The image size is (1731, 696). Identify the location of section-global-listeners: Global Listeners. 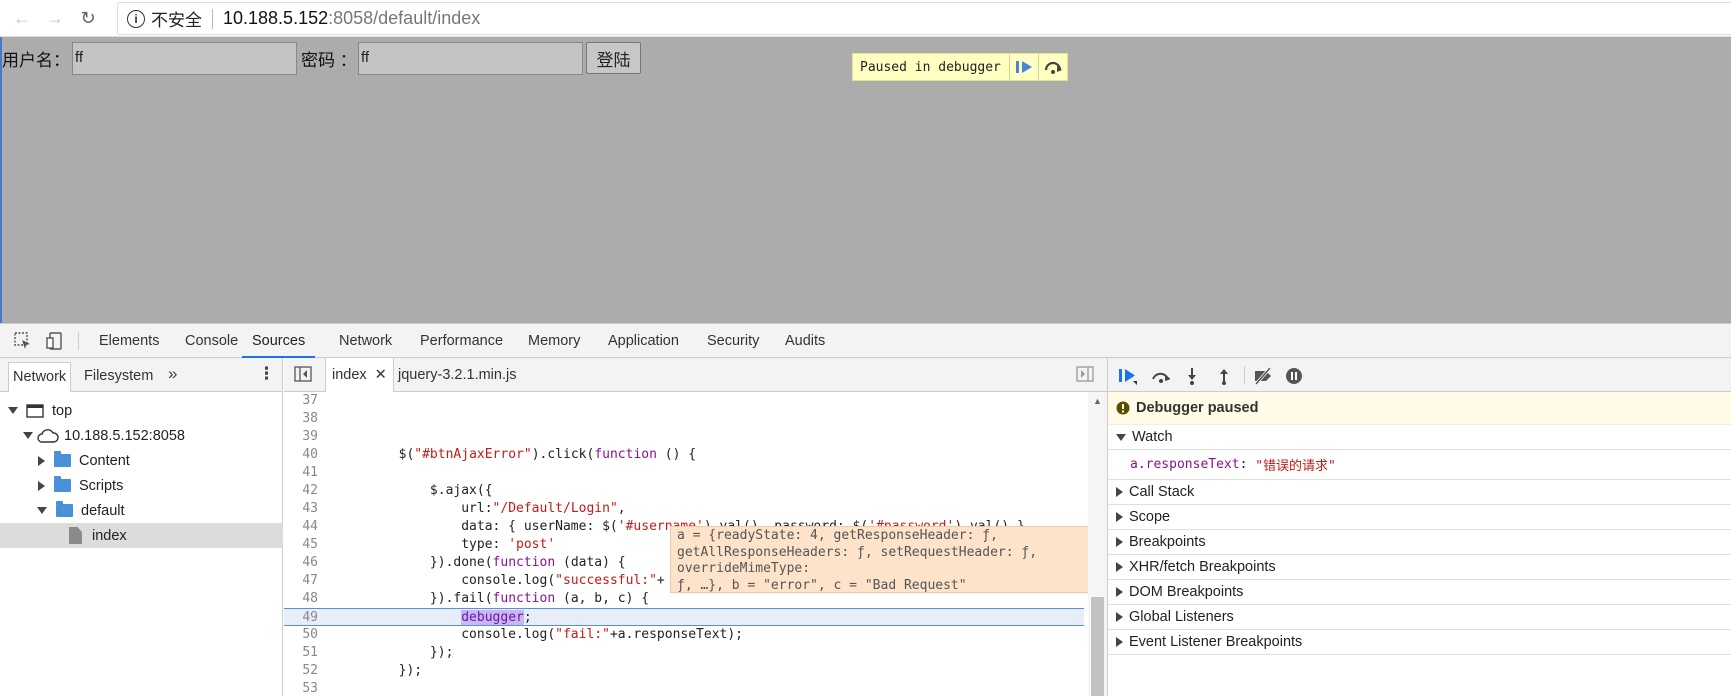
(1419, 617).